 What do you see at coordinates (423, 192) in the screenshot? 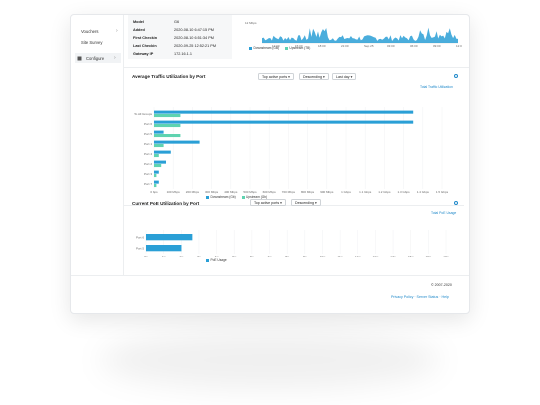
I see `x-tick-label: 1.4 Gbps` at bounding box center [423, 192].